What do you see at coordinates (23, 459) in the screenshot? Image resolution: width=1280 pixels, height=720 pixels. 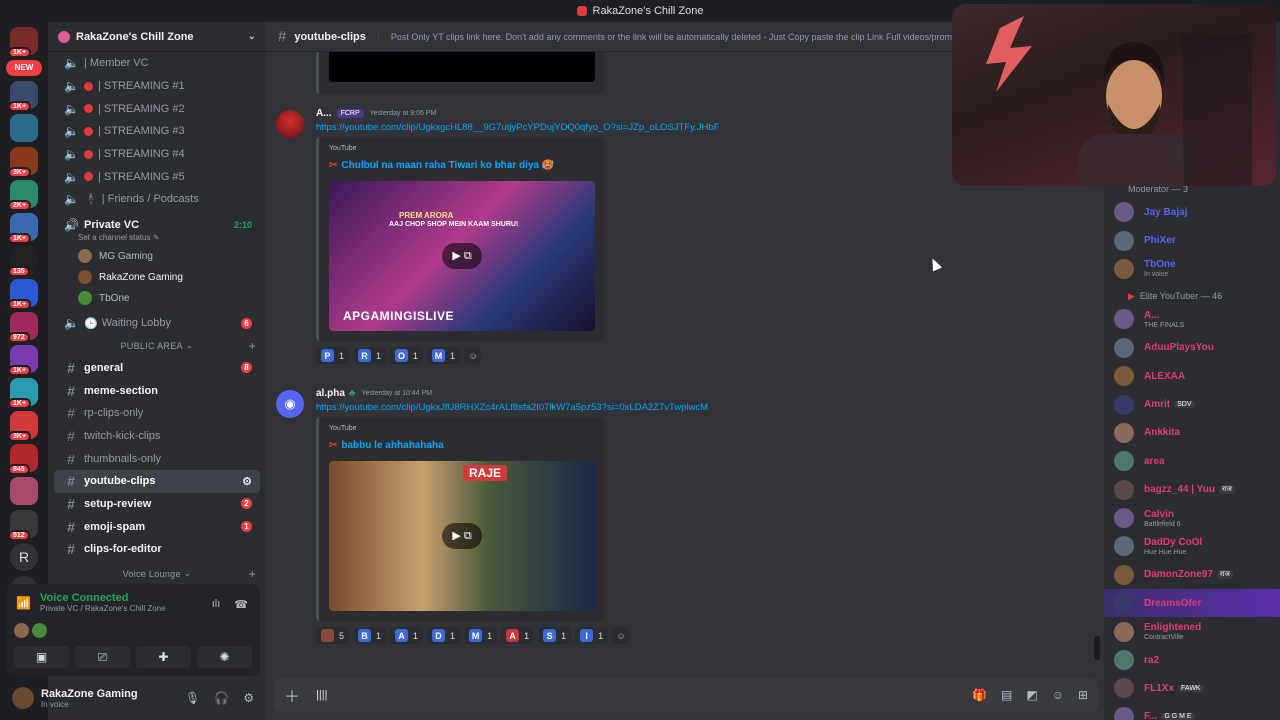 I see `server-icon: 845` at bounding box center [23, 459].